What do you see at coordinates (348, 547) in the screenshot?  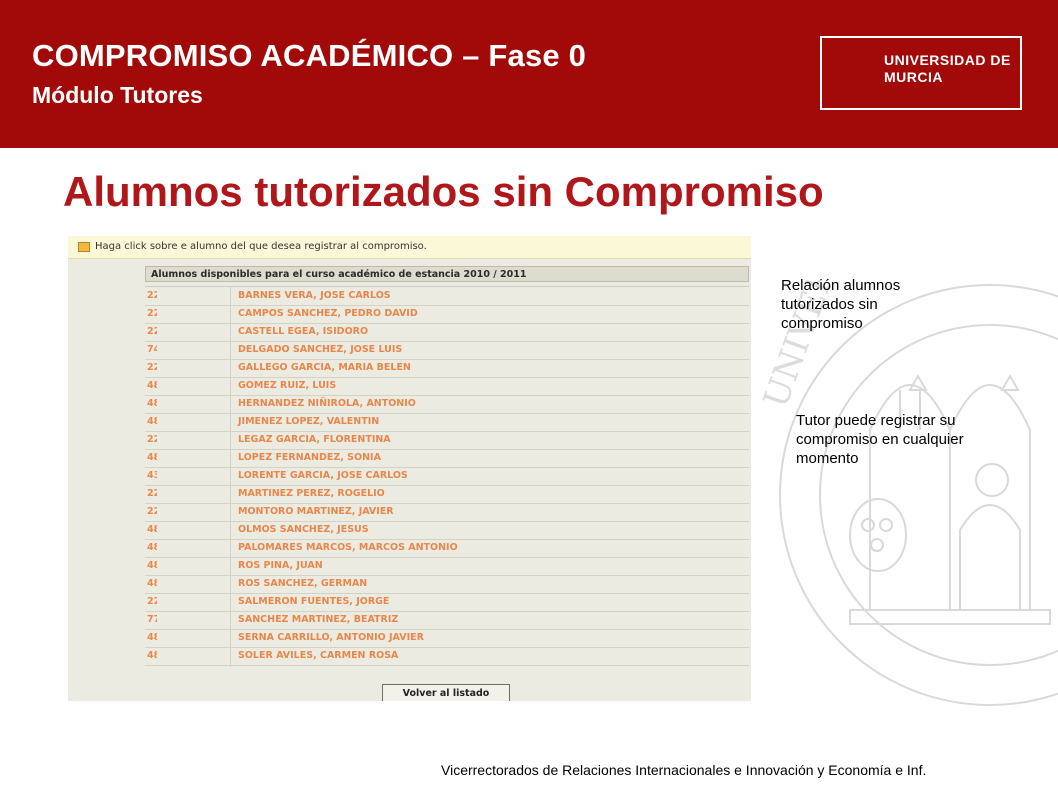 I see `student-name-link: PALOMARES MARCOS, MARCOS ANTONIO` at bounding box center [348, 547].